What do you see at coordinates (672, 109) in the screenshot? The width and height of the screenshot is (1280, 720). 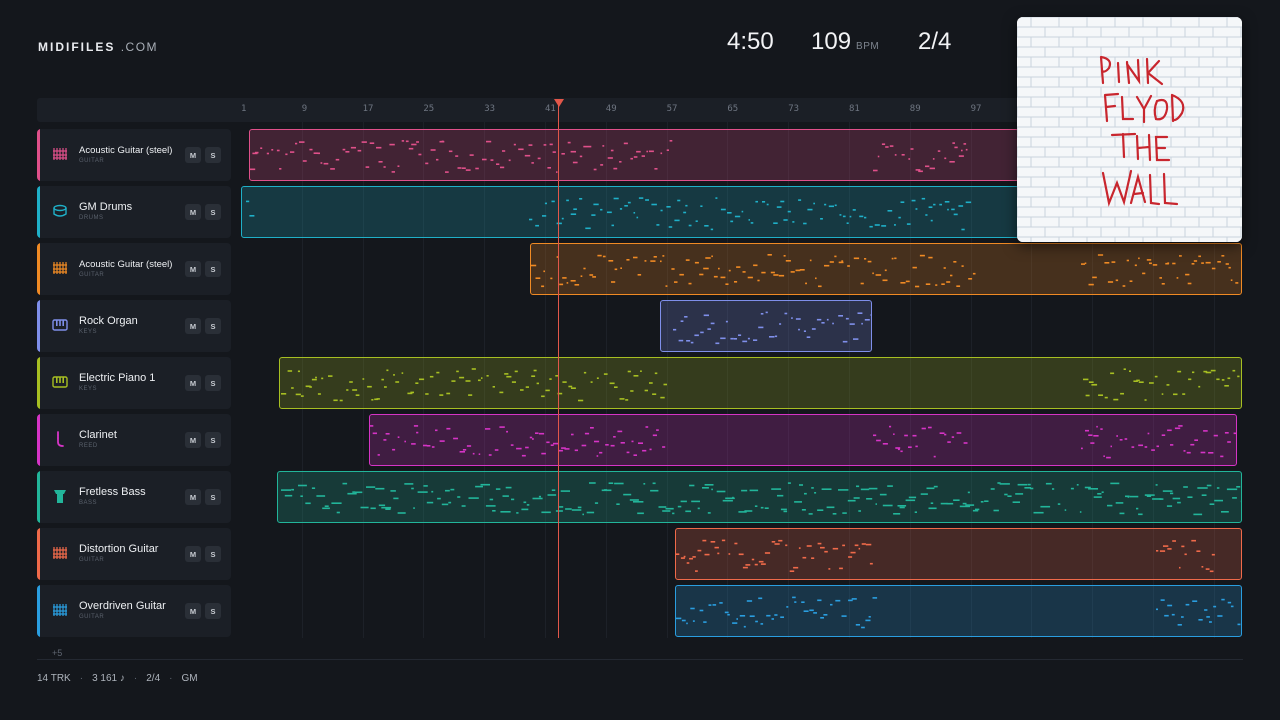 I see `ruler-bar-label: 57` at bounding box center [672, 109].